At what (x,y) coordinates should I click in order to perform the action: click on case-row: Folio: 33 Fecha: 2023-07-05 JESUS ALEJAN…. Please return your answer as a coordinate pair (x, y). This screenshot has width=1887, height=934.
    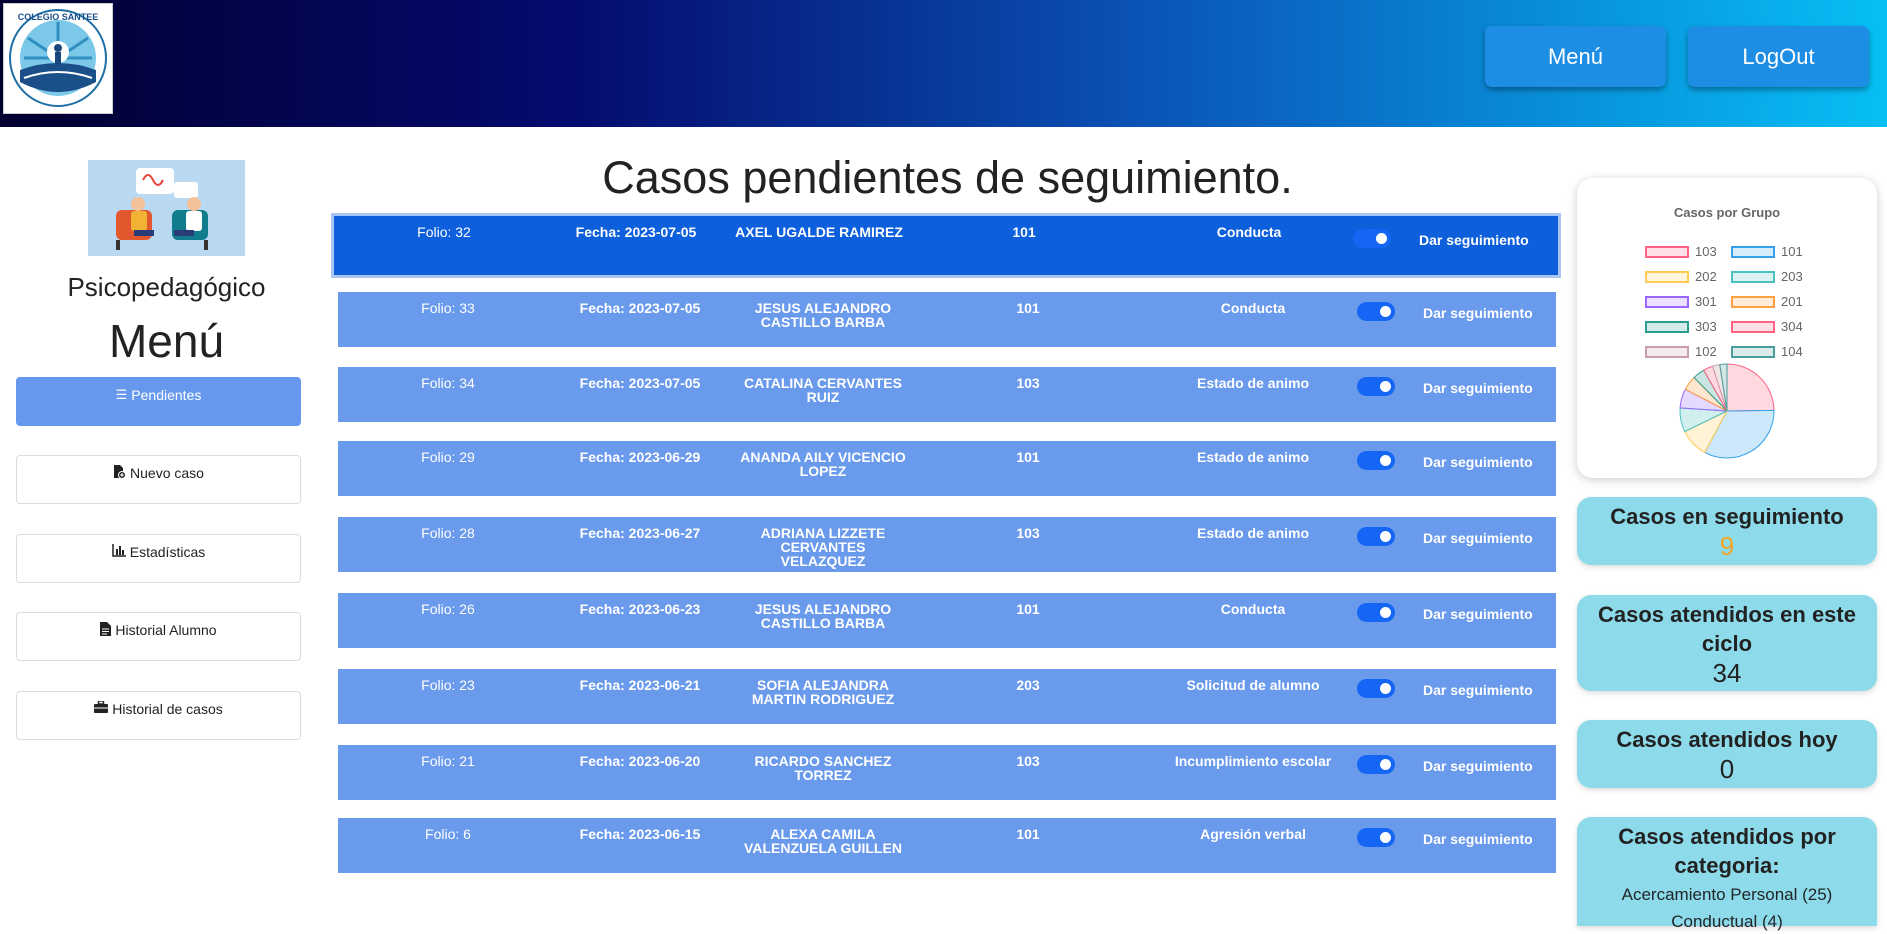
    Looking at the image, I should click on (947, 319).